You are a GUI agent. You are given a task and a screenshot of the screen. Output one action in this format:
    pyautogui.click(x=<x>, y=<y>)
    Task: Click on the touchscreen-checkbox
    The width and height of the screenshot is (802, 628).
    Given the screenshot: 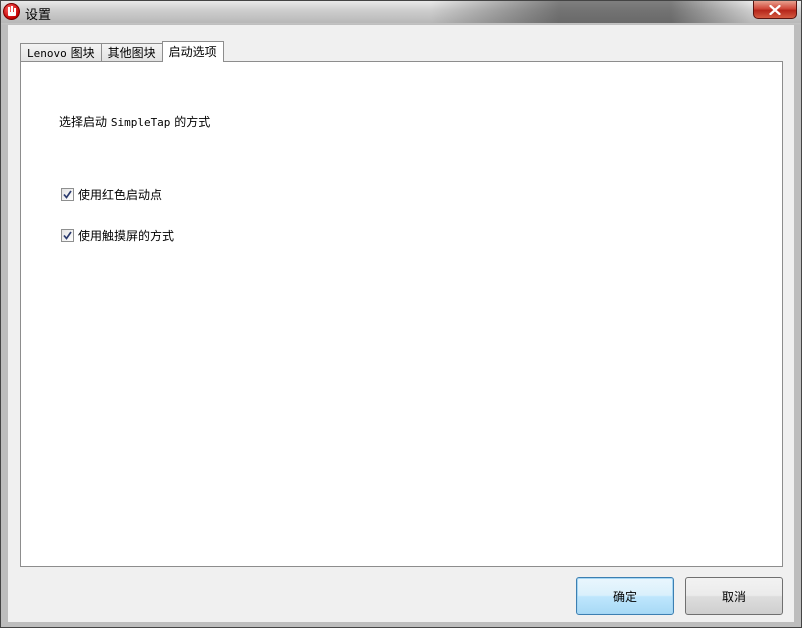 What is the action you would take?
    pyautogui.click(x=67, y=235)
    